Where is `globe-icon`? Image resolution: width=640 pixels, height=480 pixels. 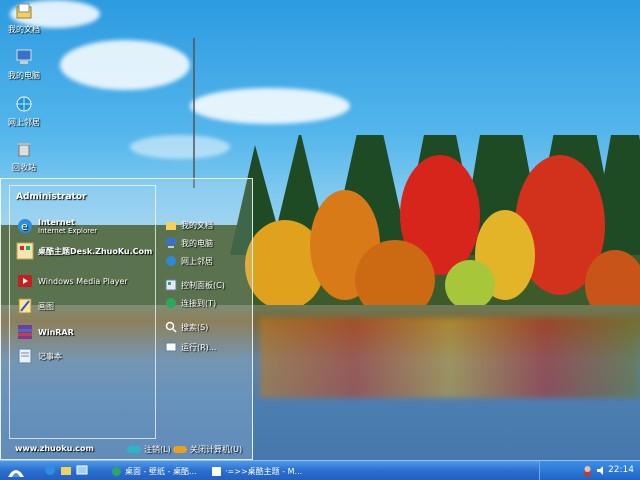
globe-icon is located at coordinates (171, 303).